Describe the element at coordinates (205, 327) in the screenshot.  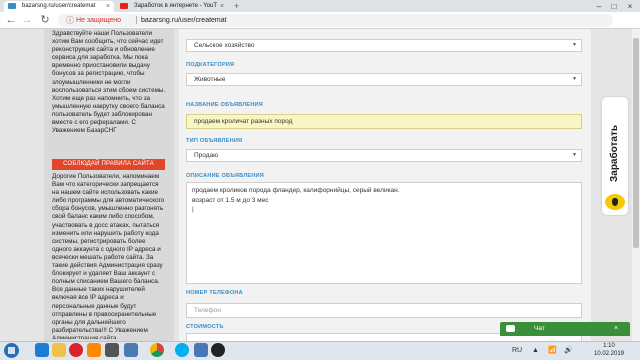
I see `price-label: СТОИМОСТЬ` at that location.